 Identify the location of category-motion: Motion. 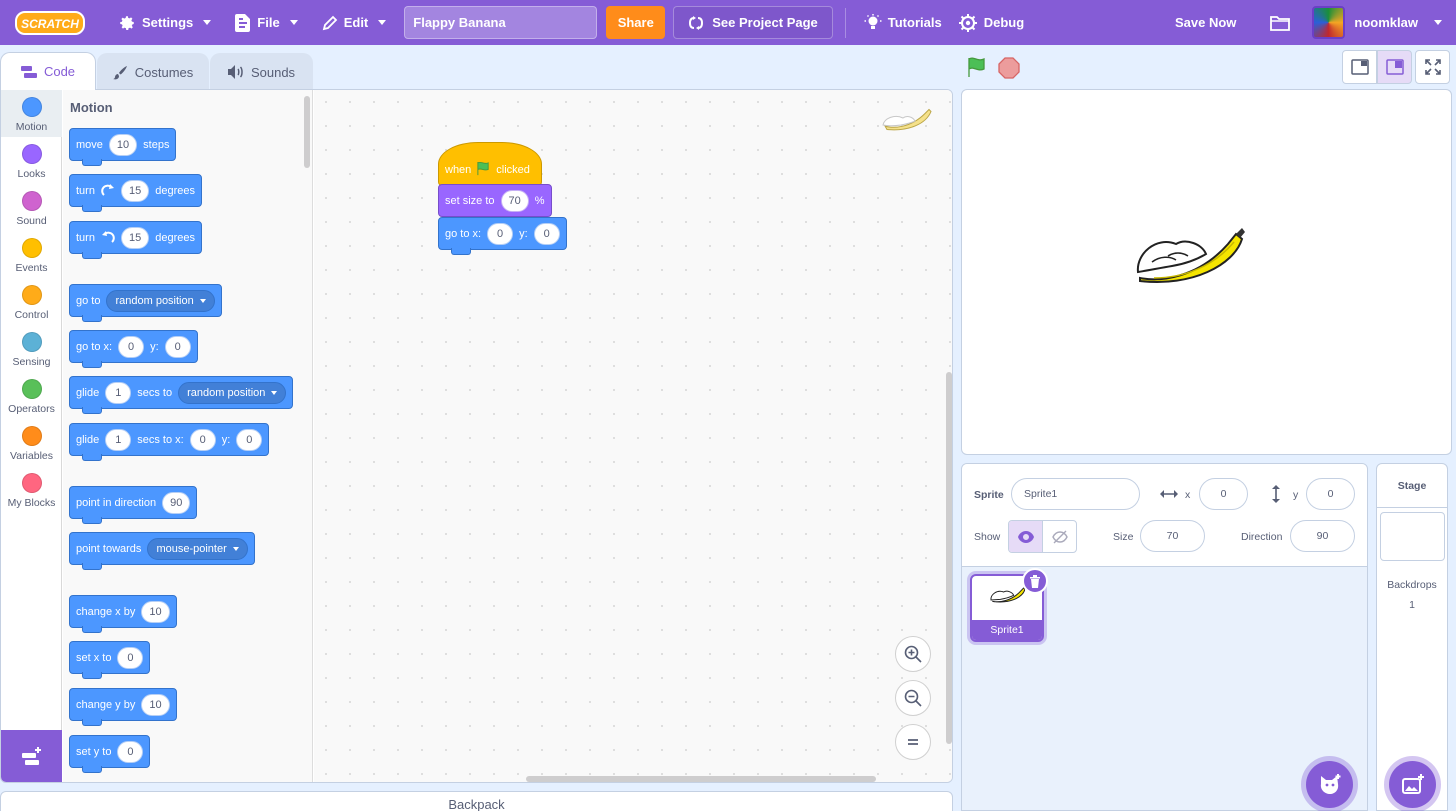
(31, 113).